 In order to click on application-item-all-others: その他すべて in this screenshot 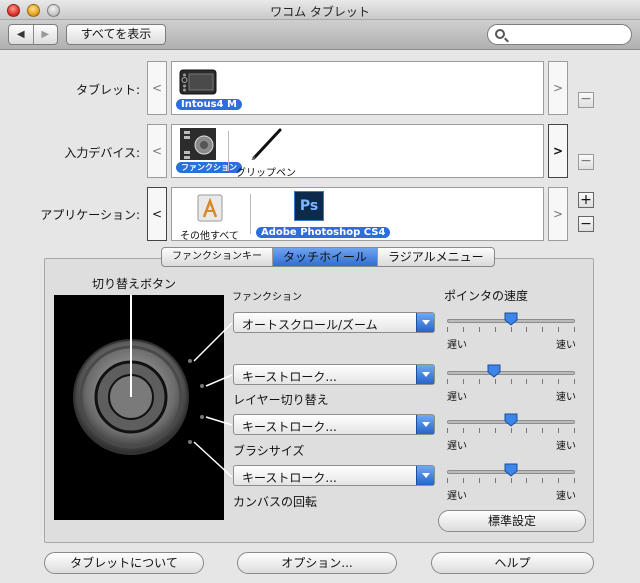, I will do `click(213, 216)`.